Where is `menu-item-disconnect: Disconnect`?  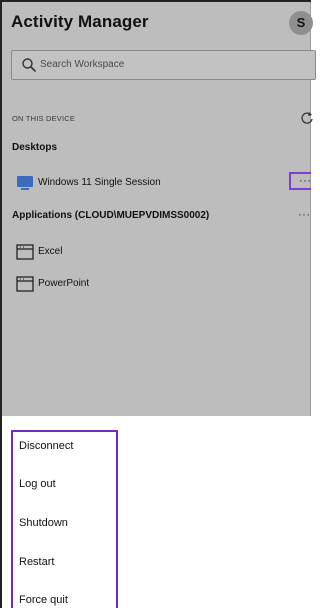
menu-item-disconnect: Disconnect is located at coordinates (46, 446).